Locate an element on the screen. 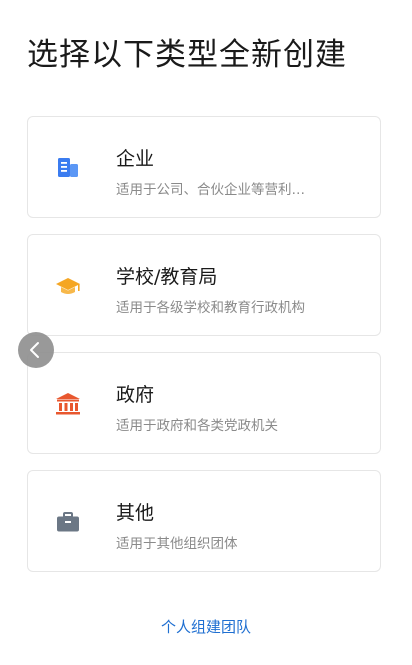  option-card-other: 其他 适用于其他组织团体 is located at coordinates (204, 521).